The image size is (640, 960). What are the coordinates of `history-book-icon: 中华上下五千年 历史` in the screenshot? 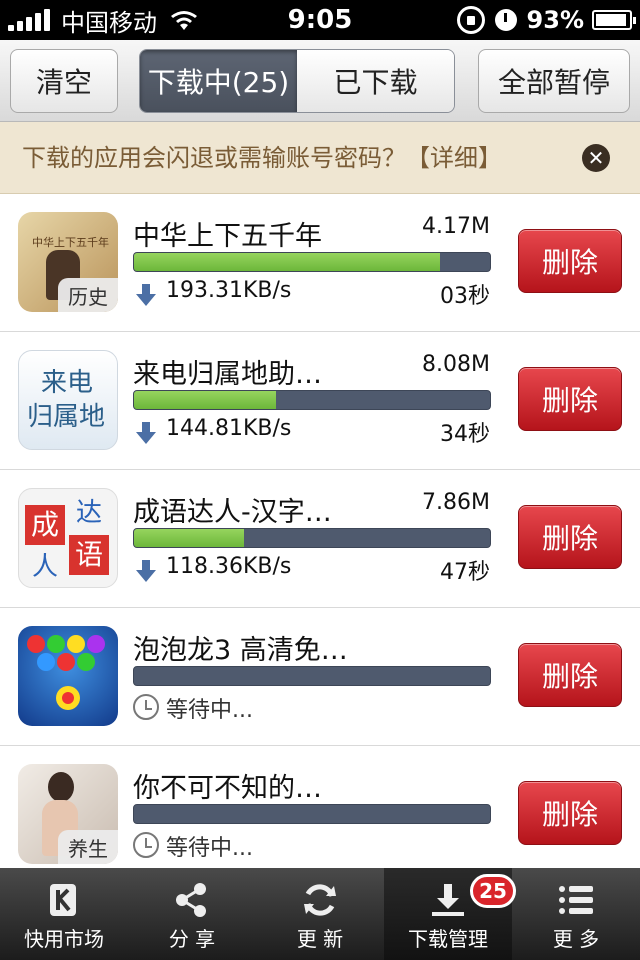 It's located at (68, 262).